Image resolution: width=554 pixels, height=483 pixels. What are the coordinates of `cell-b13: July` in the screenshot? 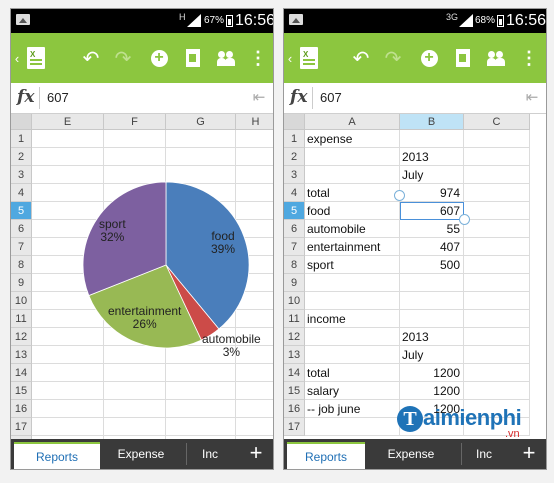 It's located at (431, 355).